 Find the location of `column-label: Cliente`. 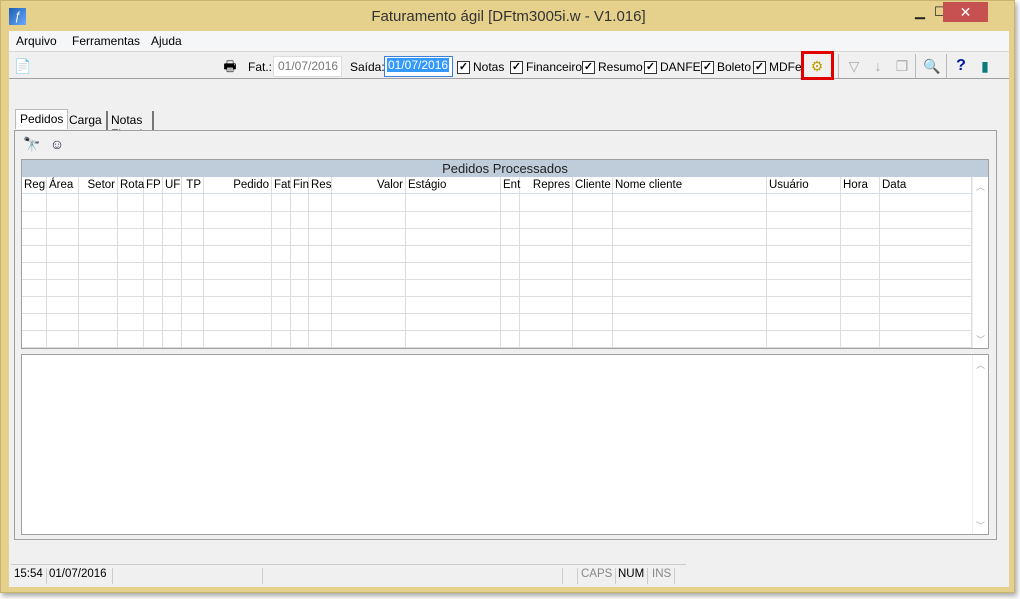

column-label: Cliente is located at coordinates (593, 185).